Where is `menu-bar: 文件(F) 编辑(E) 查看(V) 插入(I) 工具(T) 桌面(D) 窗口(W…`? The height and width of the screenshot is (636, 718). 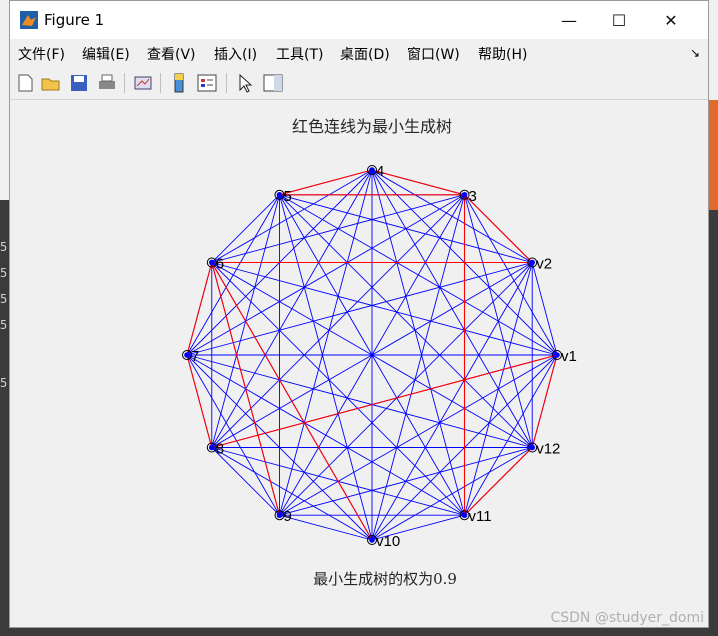 menu-bar: 文件(F) 编辑(E) 查看(V) 插入(I) 工具(T) 桌面(D) 窗口(W… is located at coordinates (359, 53).